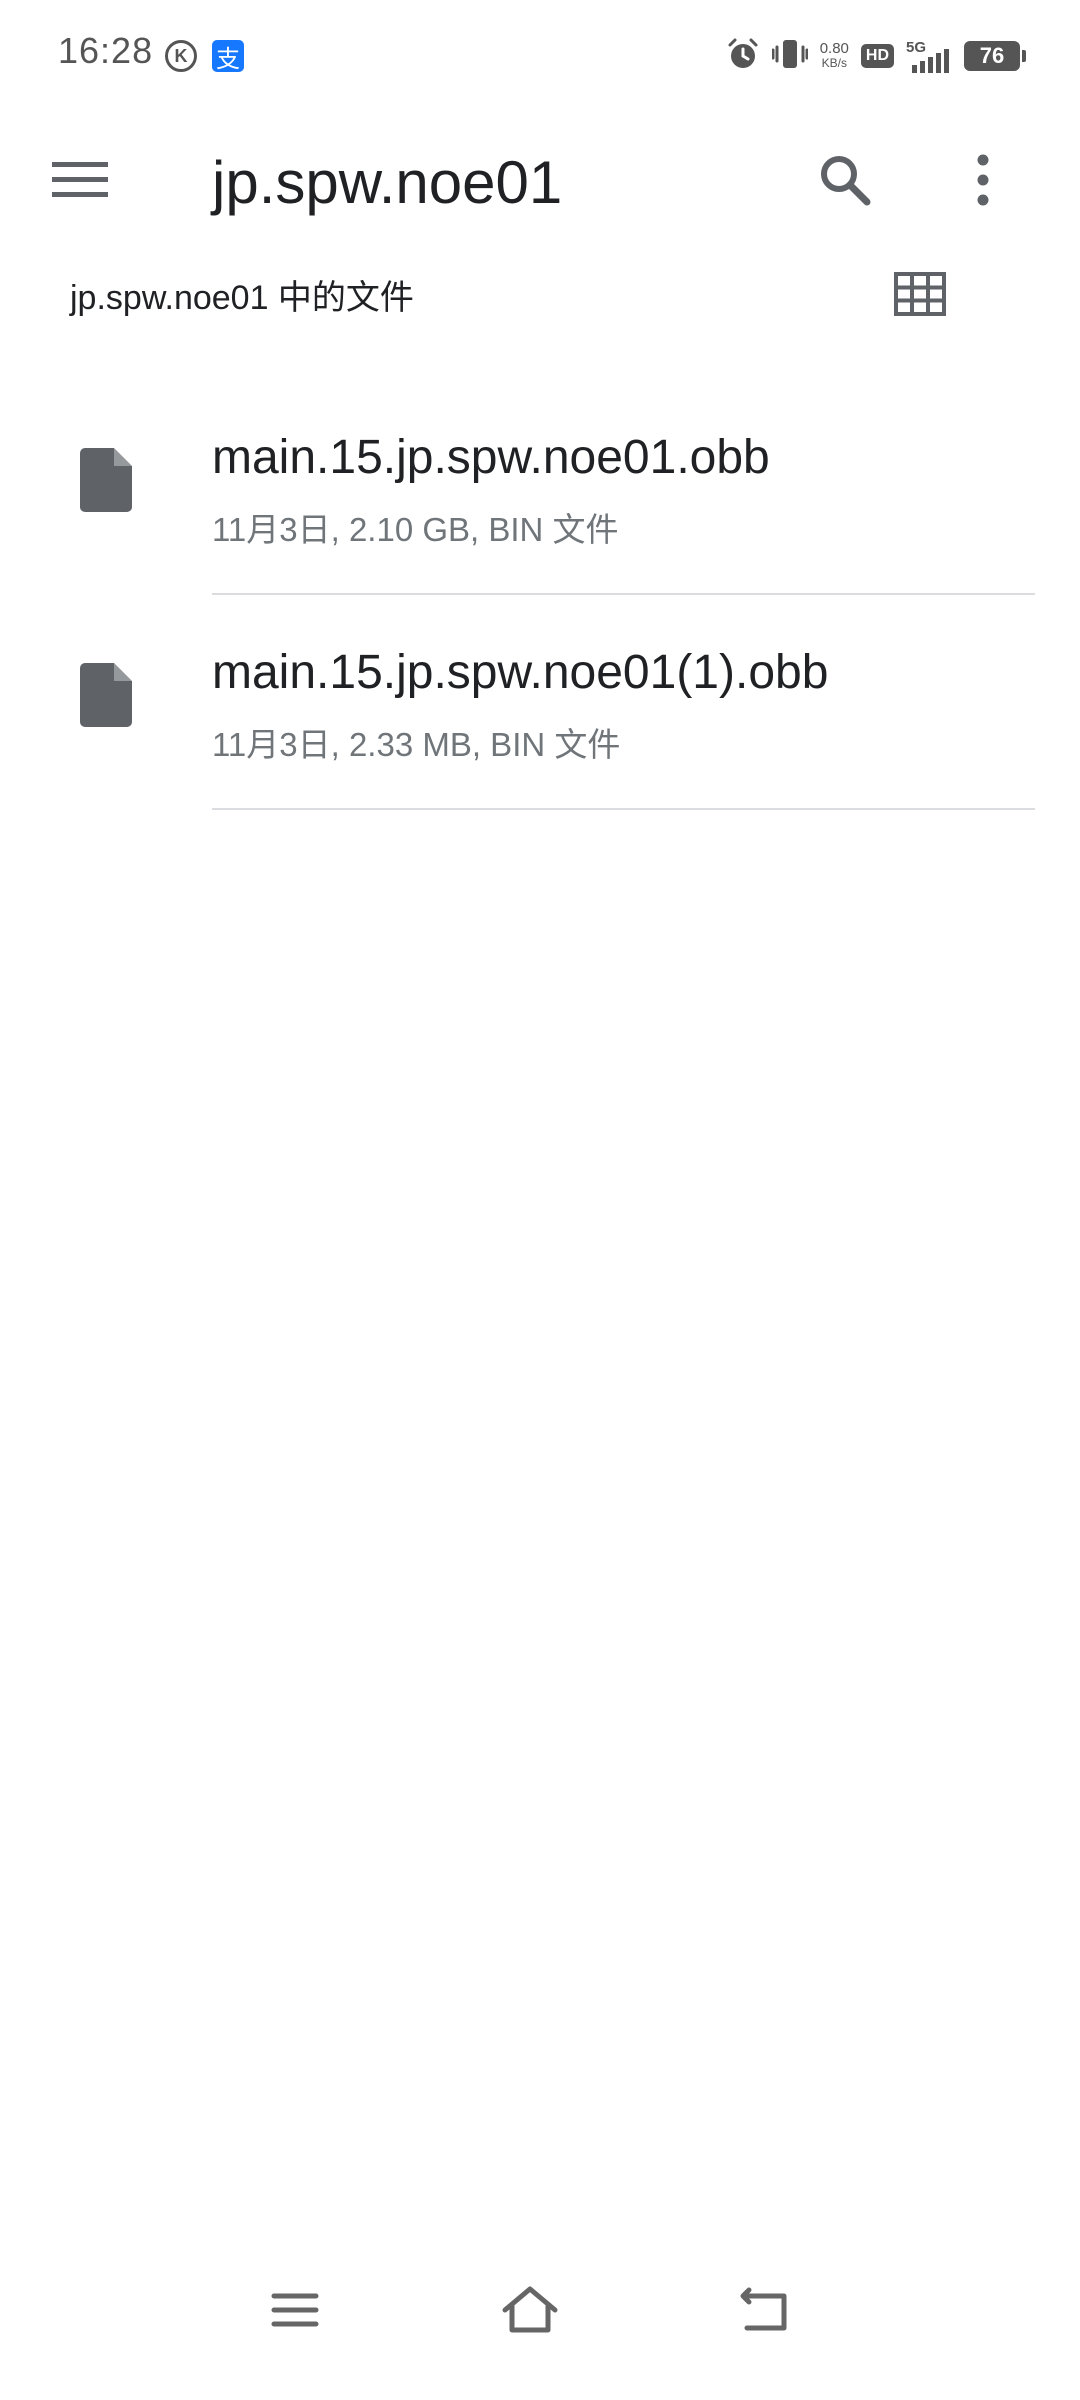  What do you see at coordinates (834, 48) in the screenshot?
I see `net-speed-value: 0.80` at bounding box center [834, 48].